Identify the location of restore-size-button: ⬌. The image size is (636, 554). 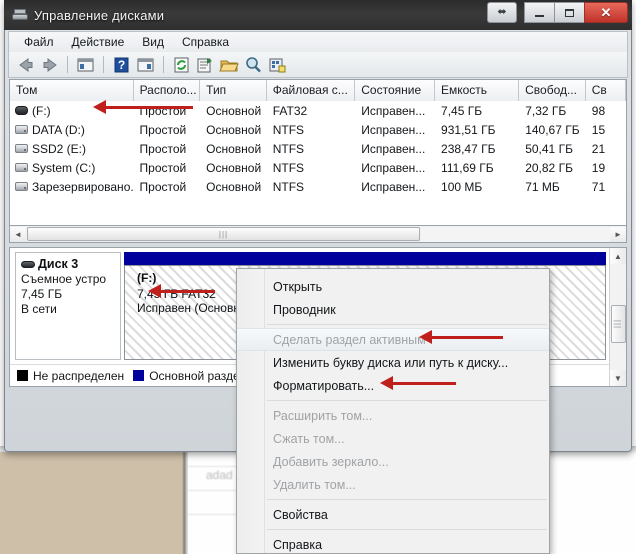
(502, 12).